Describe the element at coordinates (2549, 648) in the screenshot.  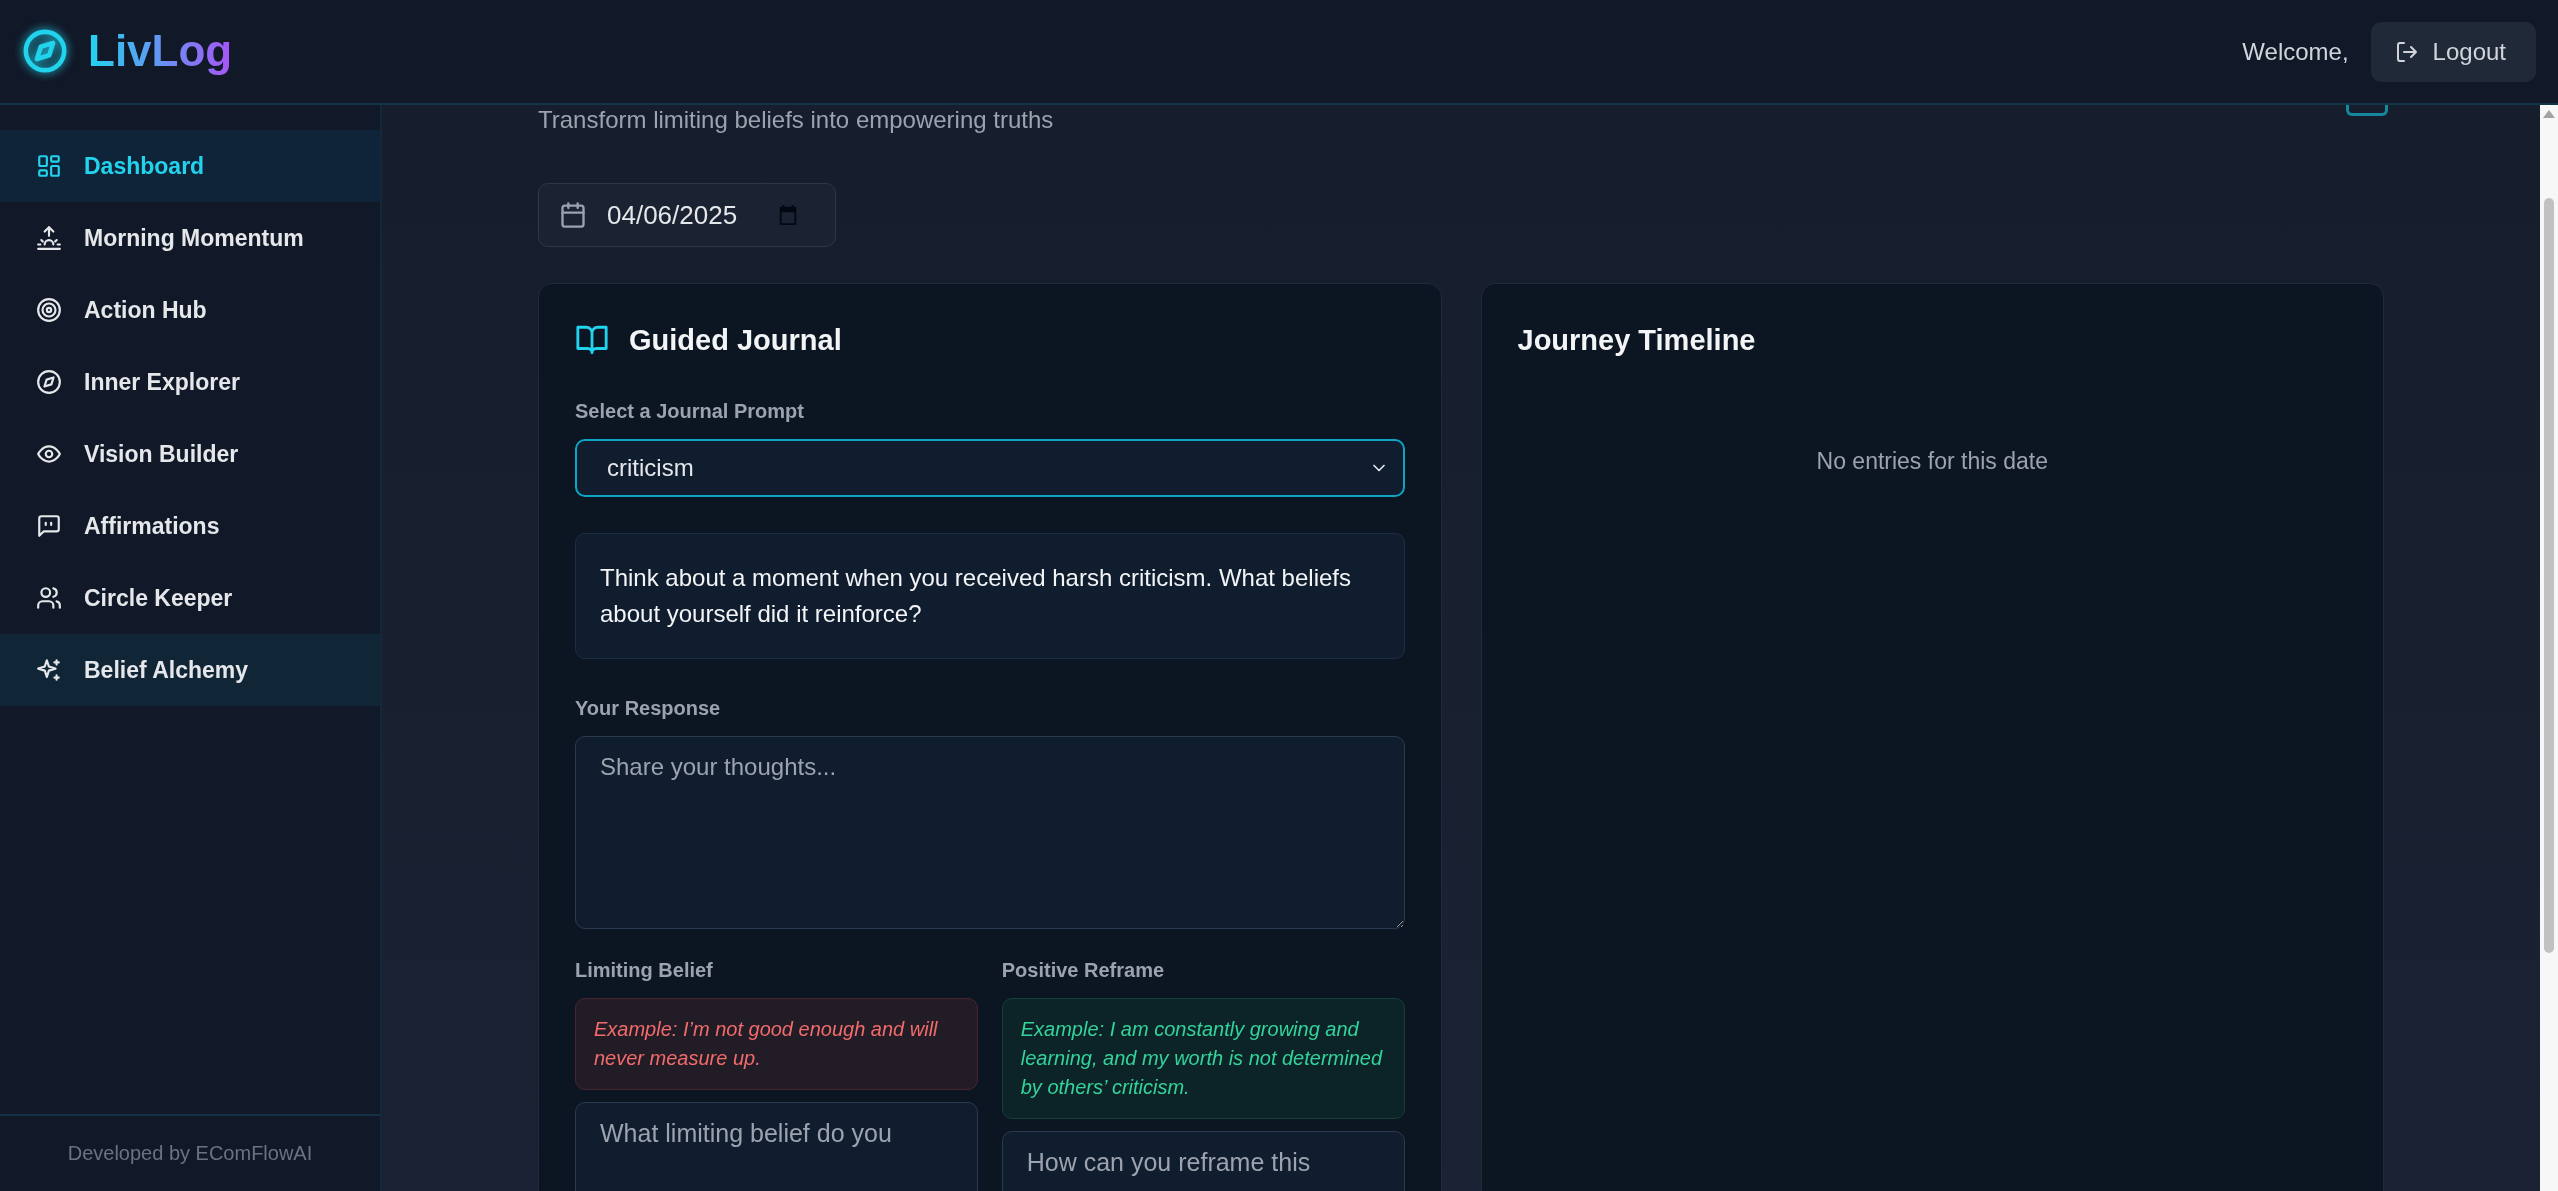
I see `scrollbar` at that location.